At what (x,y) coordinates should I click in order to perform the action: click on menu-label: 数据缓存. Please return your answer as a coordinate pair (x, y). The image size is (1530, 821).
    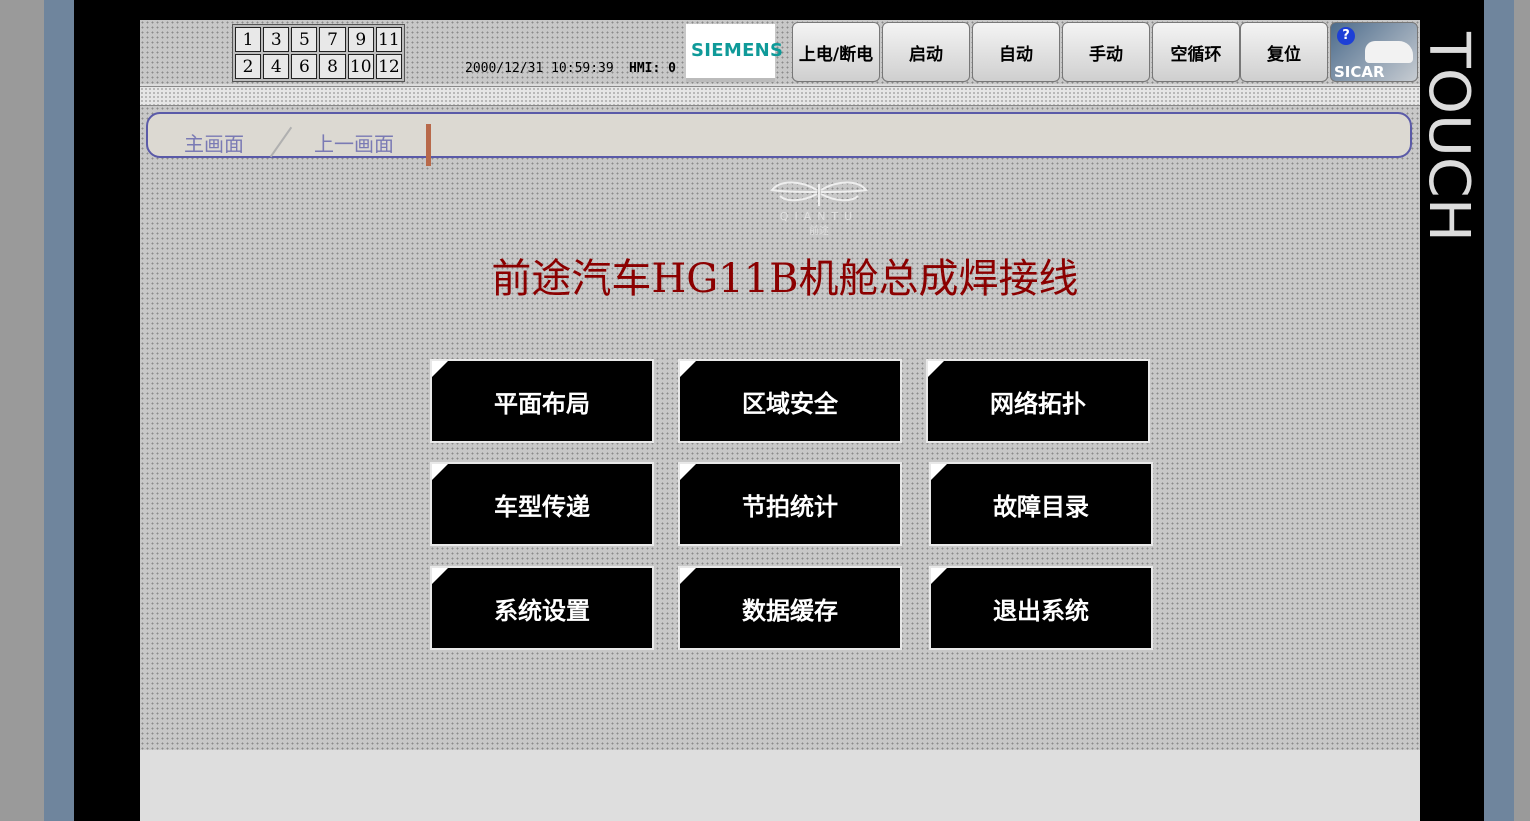
    Looking at the image, I should click on (790, 610).